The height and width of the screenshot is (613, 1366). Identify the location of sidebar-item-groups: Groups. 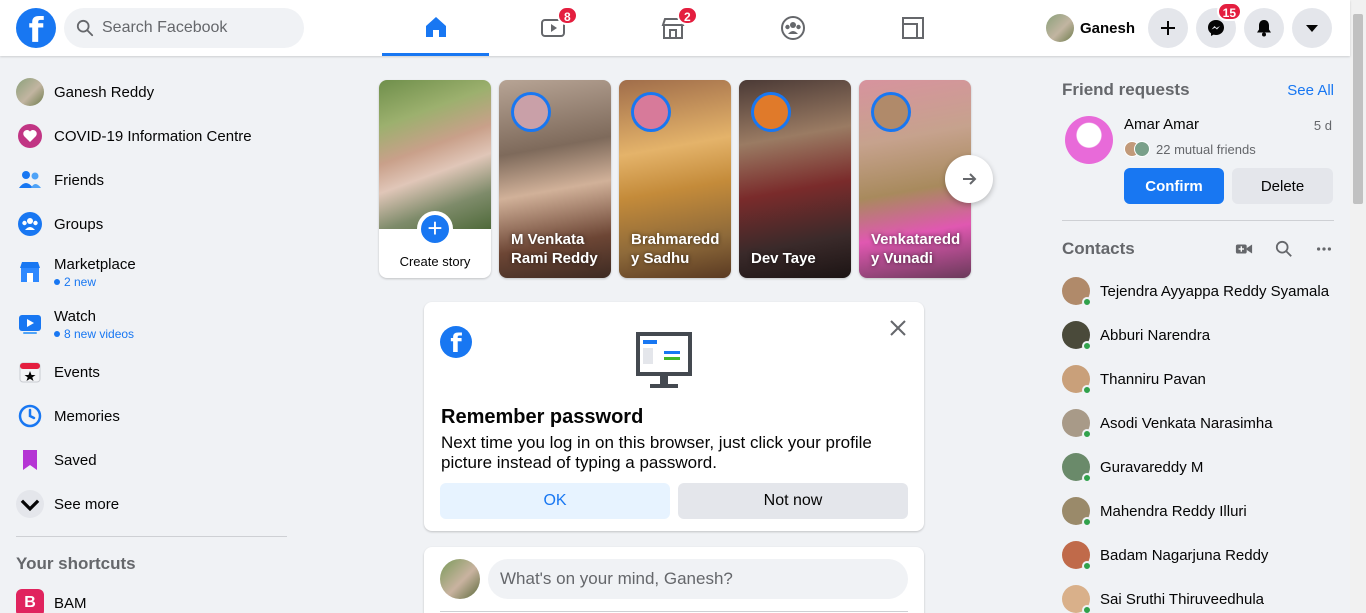
(148, 224).